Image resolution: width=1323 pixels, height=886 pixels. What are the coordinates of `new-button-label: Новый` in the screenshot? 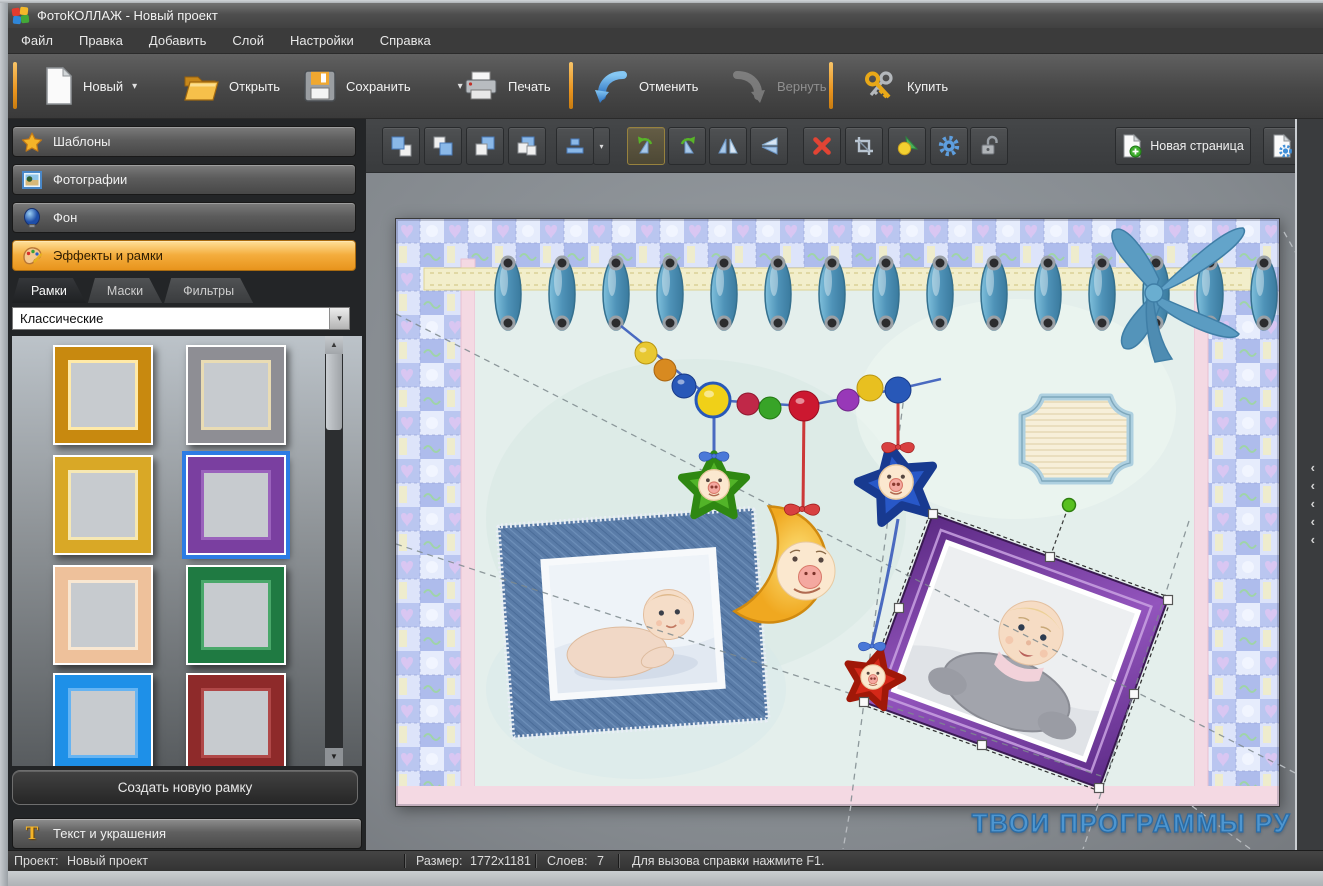 It's located at (103, 86).